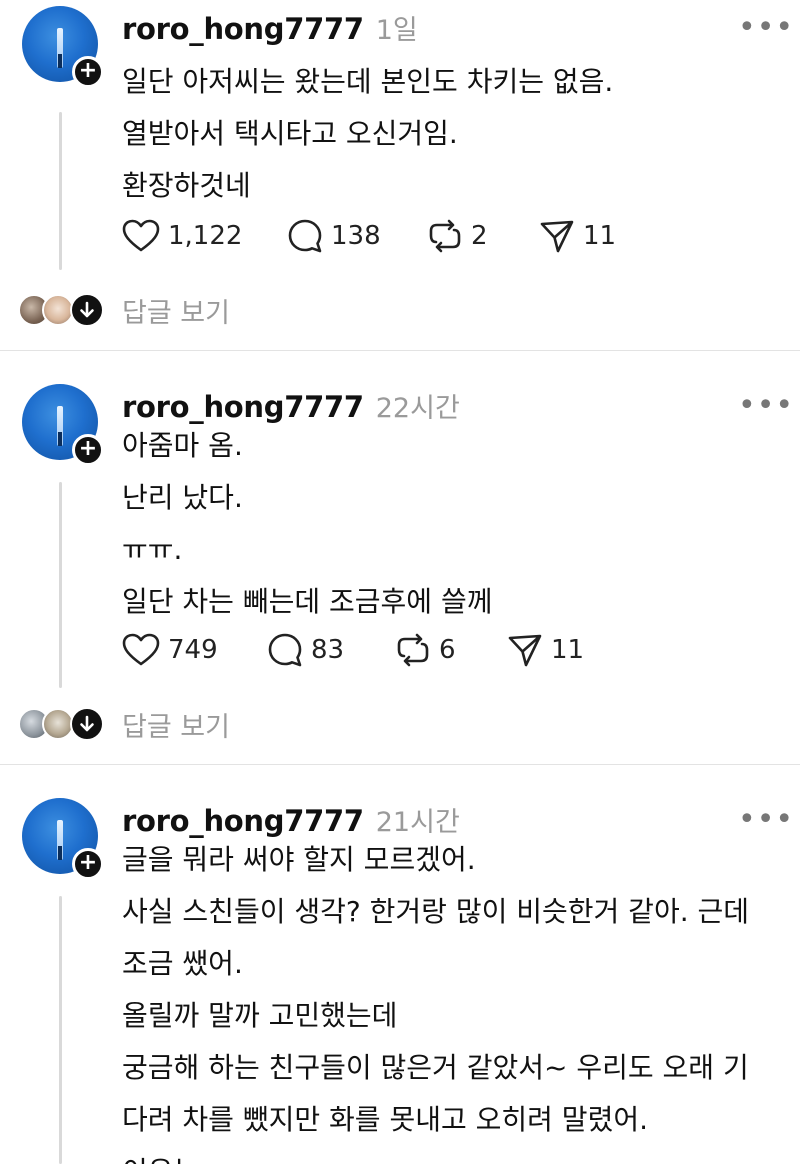 Image resolution: width=800 pixels, height=1164 pixels. I want to click on like-count: 749, so click(193, 650).